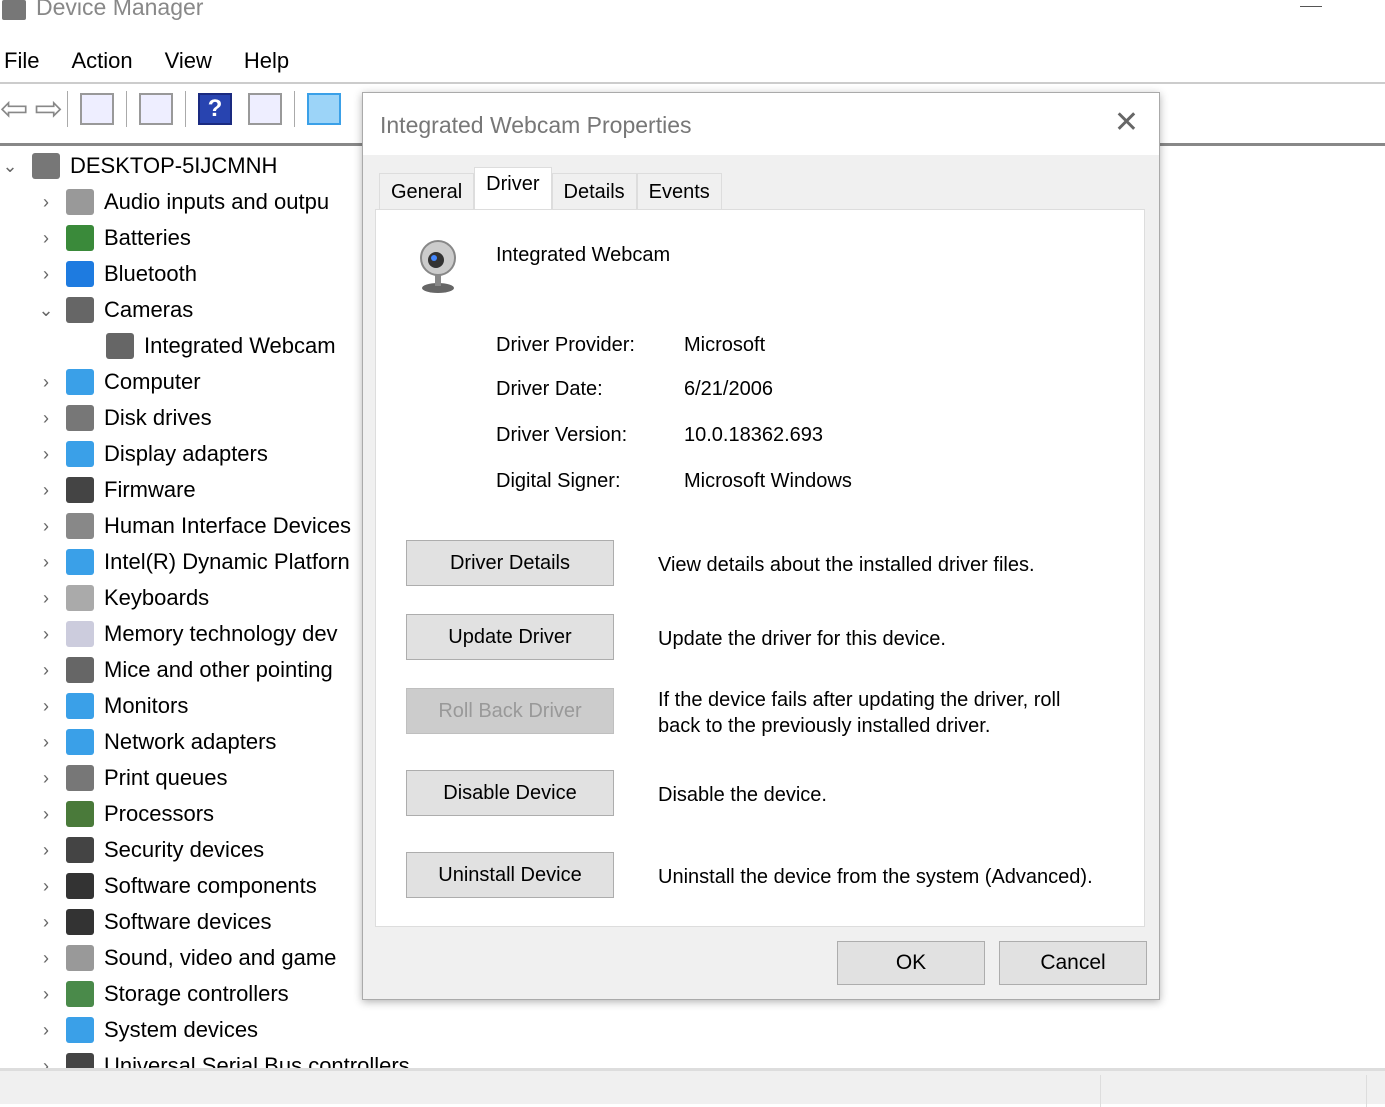 The image size is (1385, 1107). What do you see at coordinates (324, 109) in the screenshot?
I see `scan-hardware-icon` at bounding box center [324, 109].